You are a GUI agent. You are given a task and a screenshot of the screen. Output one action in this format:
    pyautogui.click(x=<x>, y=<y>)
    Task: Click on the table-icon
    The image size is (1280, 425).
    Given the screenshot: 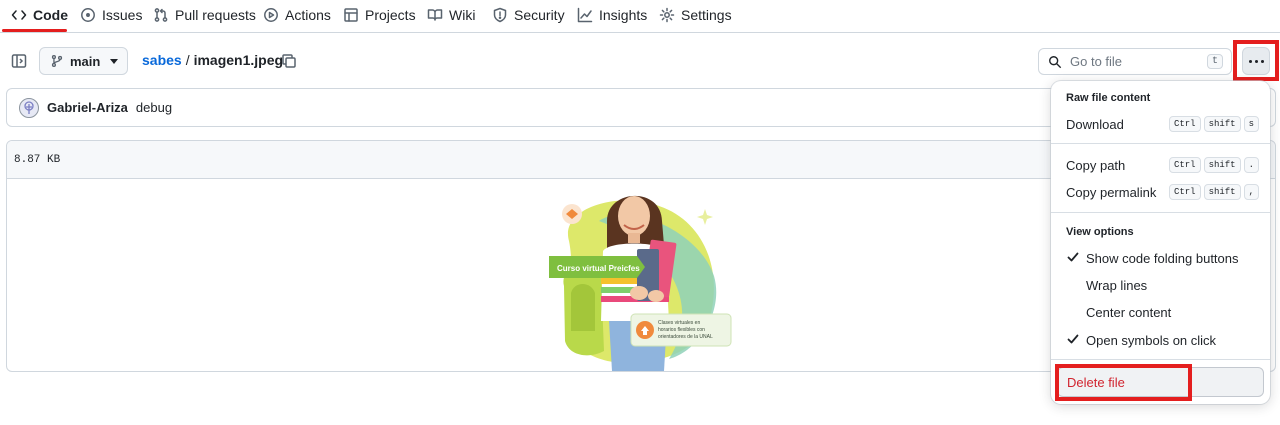 What is the action you would take?
    pyautogui.click(x=351, y=15)
    